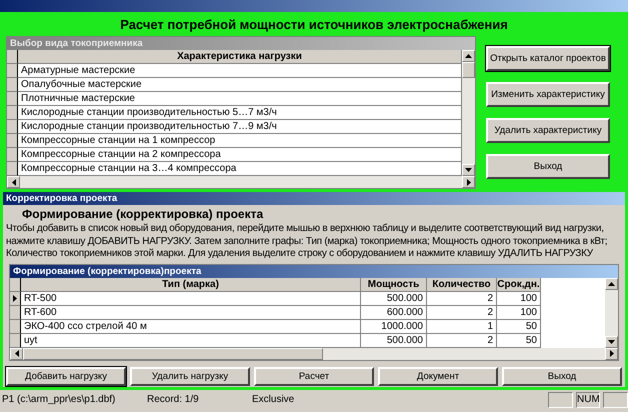 The width and height of the screenshot is (628, 412). I want to click on grid-caption: Формирование (корректировка)проекта, so click(314, 271).